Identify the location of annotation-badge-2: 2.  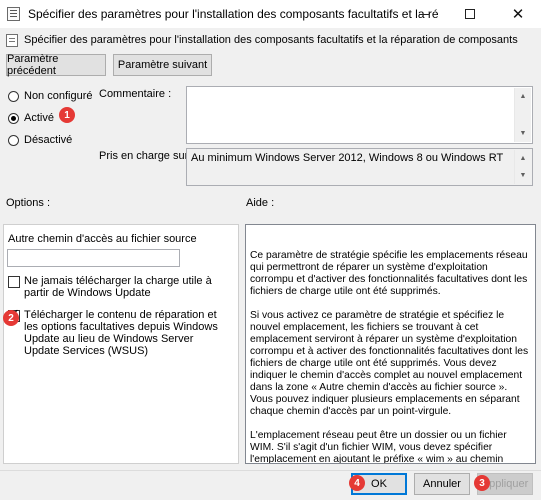
(11, 318).